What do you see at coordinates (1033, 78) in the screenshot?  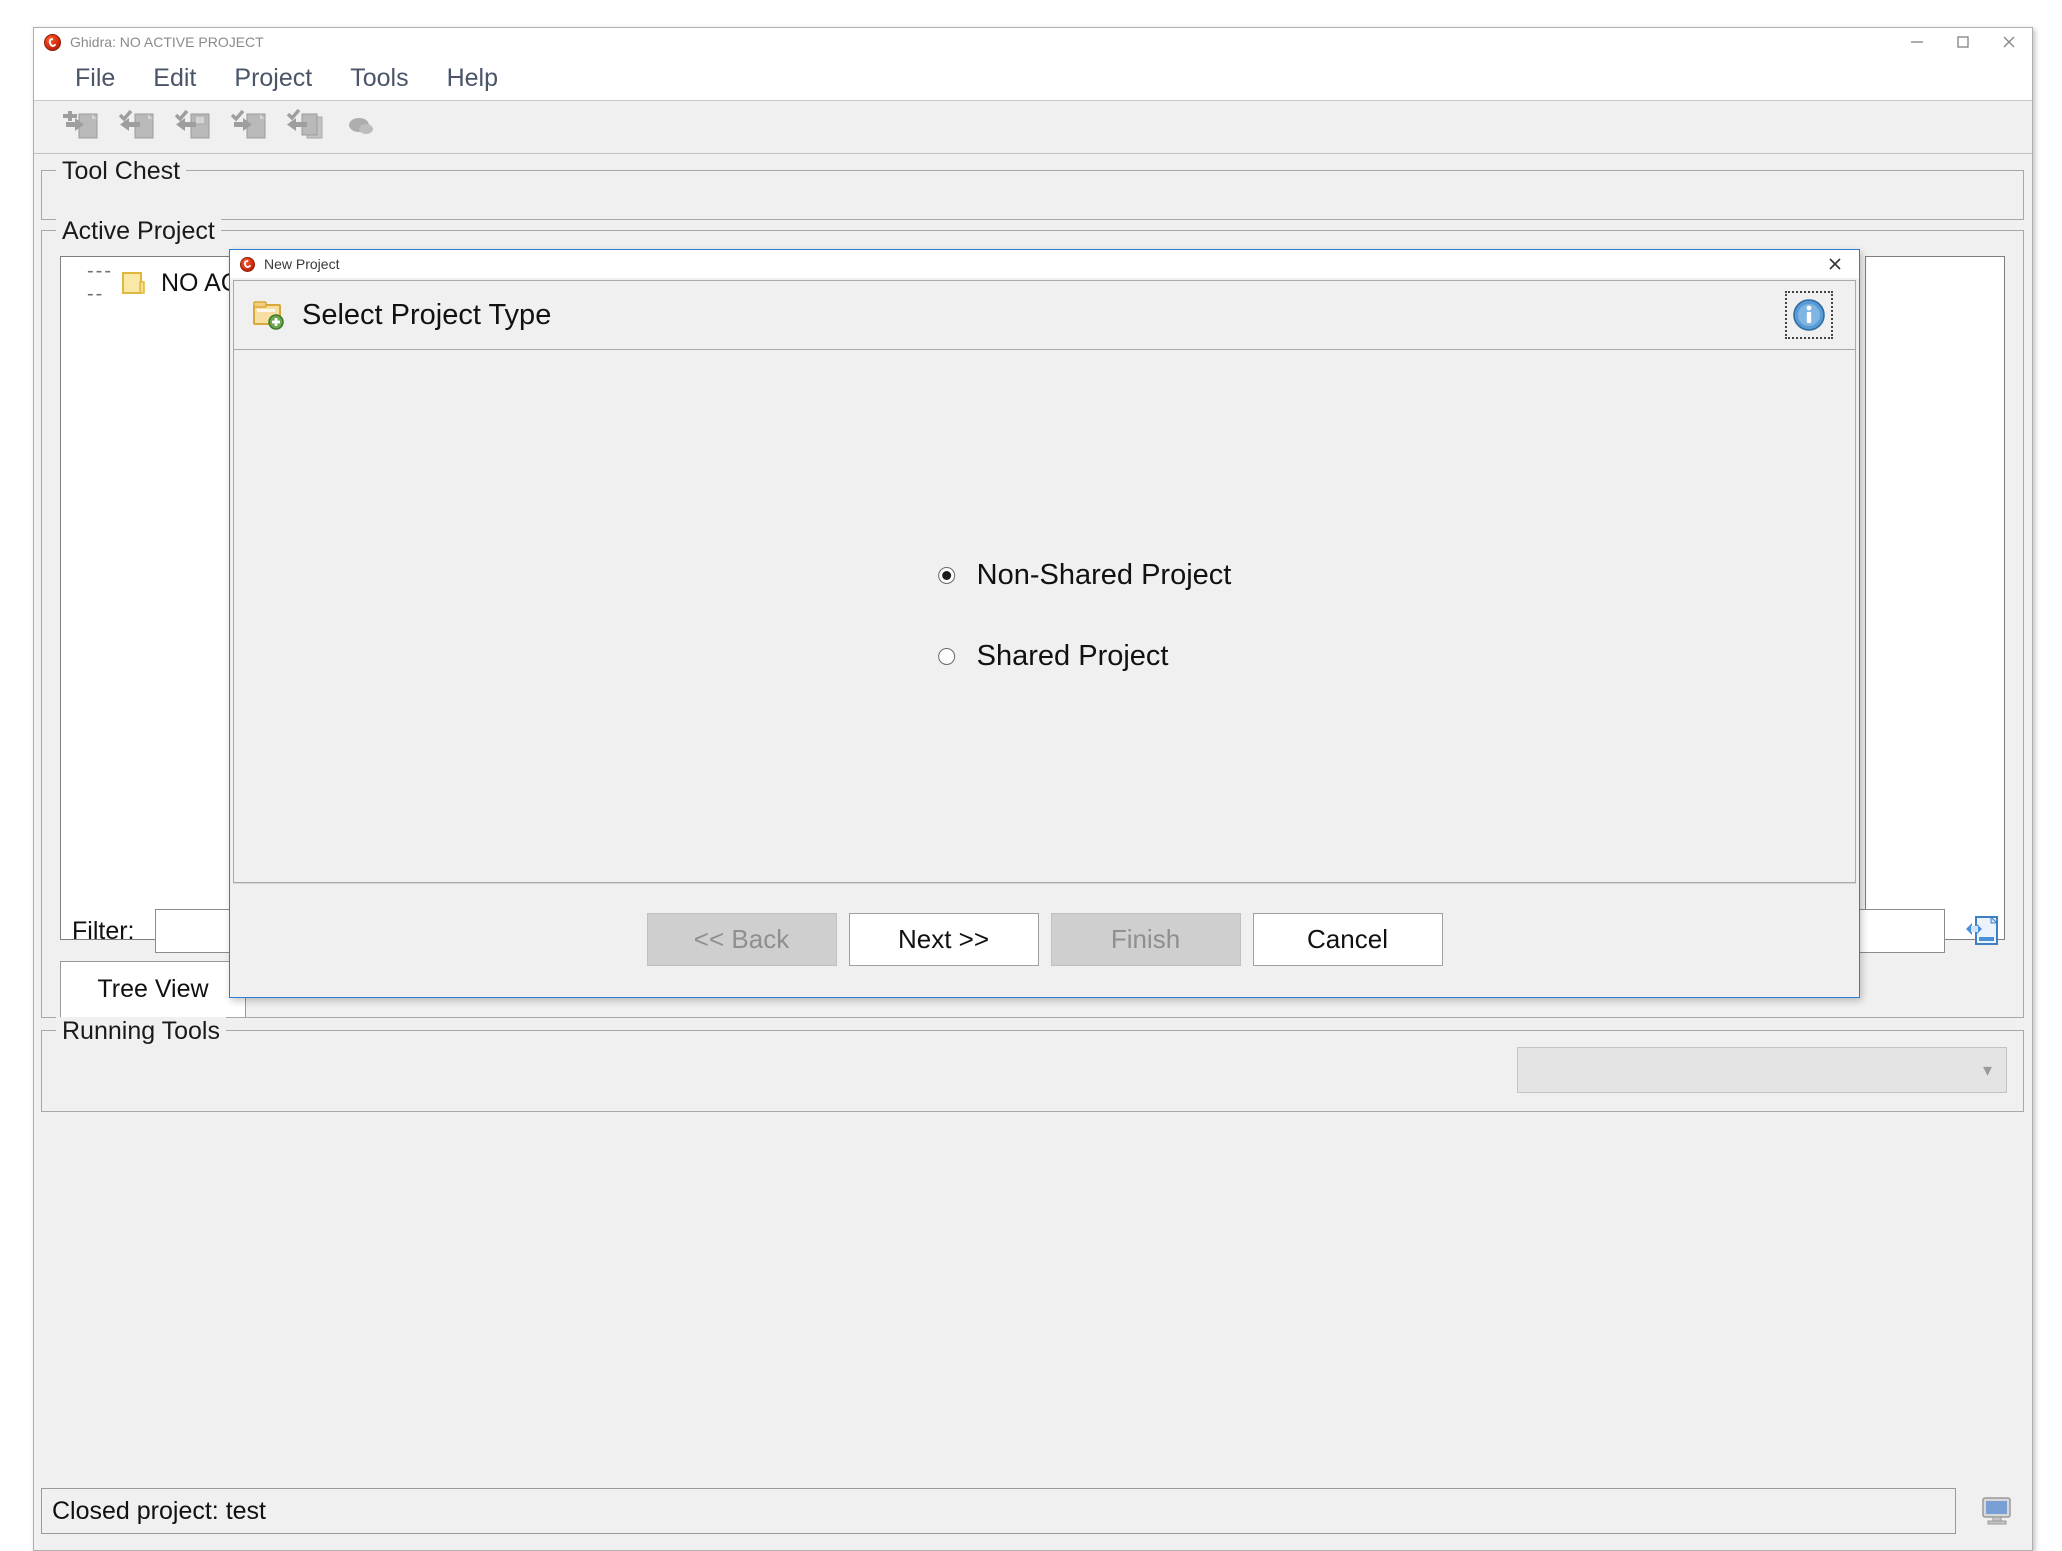 I see `menu-bar: File Edit Project Tools Help` at bounding box center [1033, 78].